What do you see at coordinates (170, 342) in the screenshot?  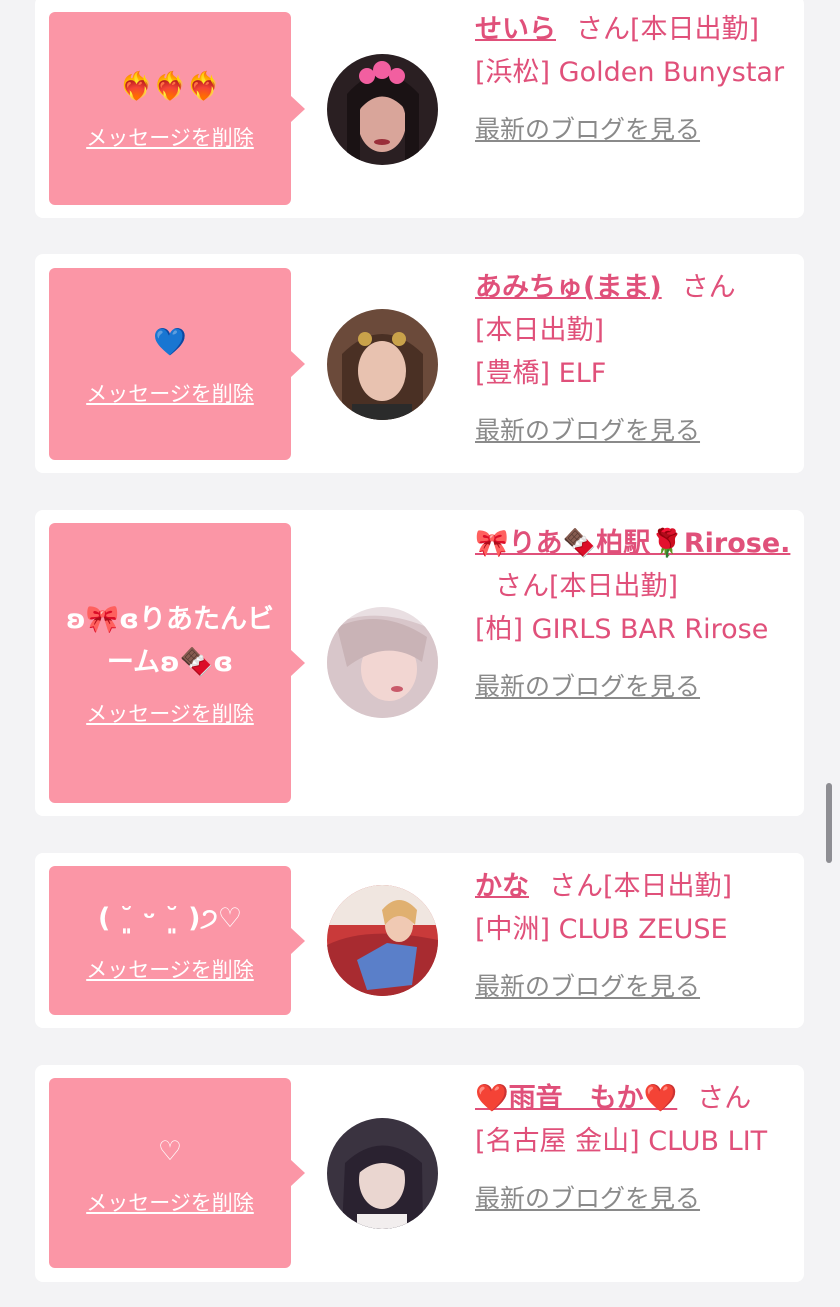 I see `message-text: 💙` at bounding box center [170, 342].